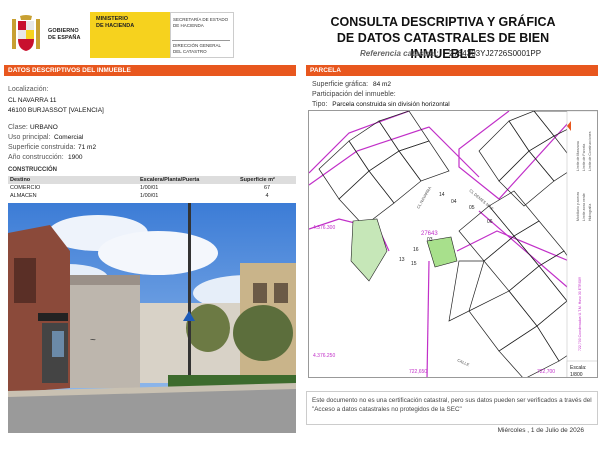 This screenshot has height=450, width=600. I want to click on ministry-line2: DE HACIENDA, so click(115, 26).